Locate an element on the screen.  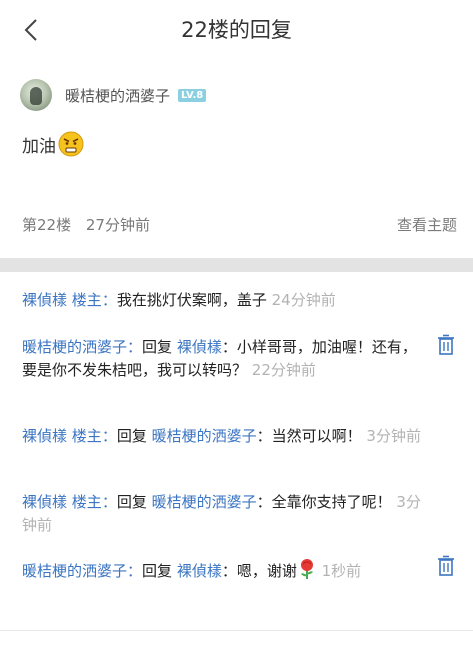
view-topic-link: 查看主题 is located at coordinates (427, 224).